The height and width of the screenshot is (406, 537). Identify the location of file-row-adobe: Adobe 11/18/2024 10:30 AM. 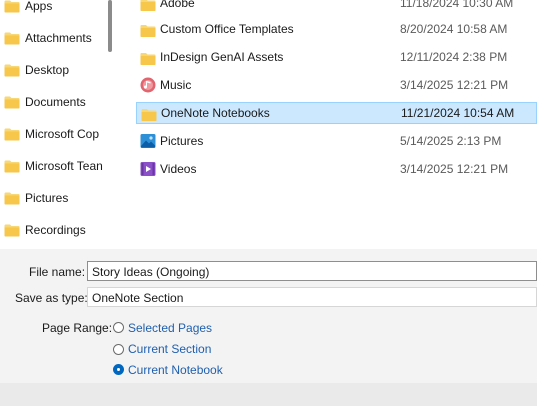
(336, 7).